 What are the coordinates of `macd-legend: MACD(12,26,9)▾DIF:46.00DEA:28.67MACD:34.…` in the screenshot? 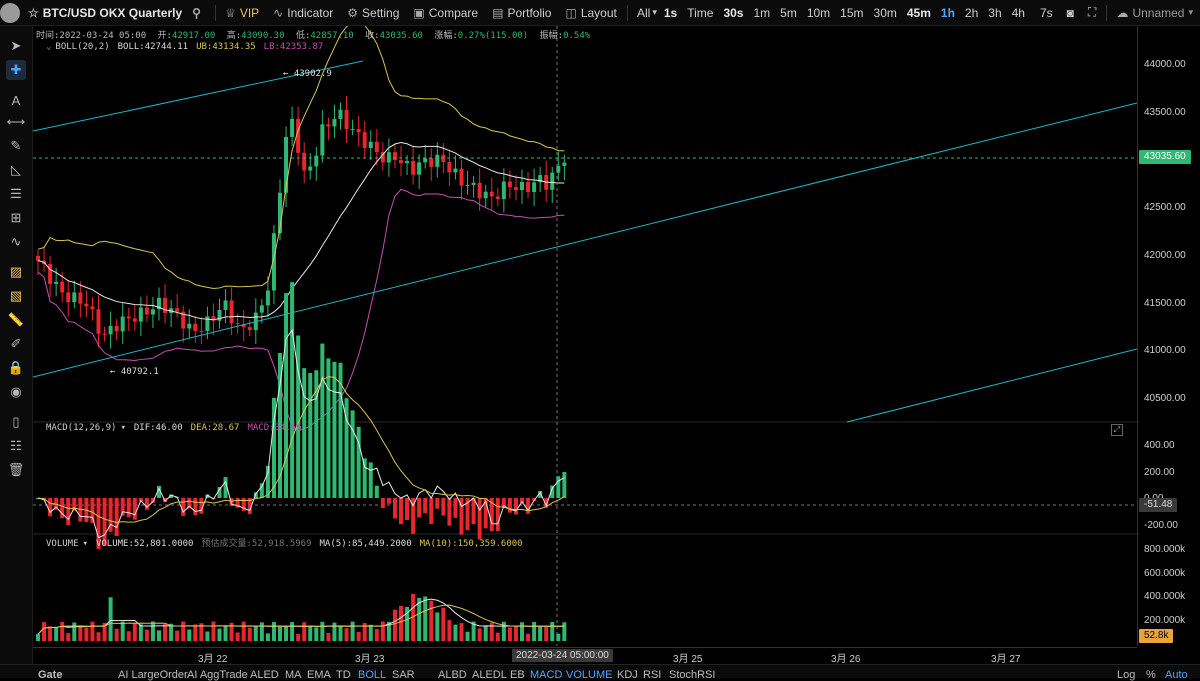 It's located at (178, 428).